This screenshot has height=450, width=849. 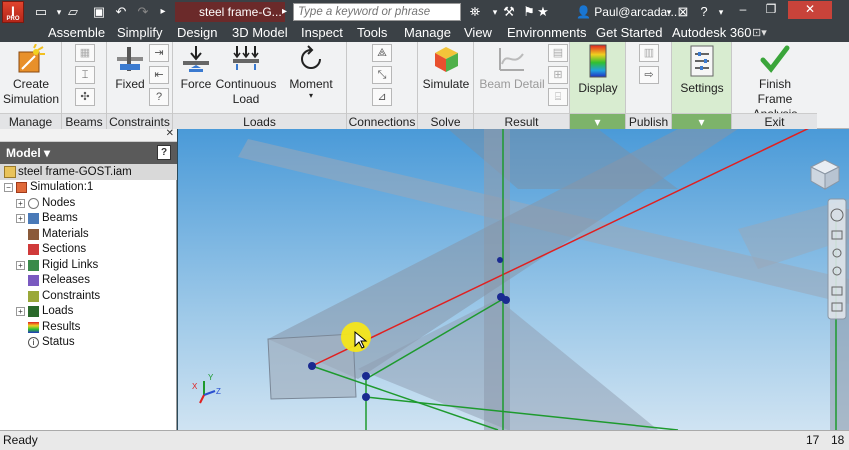 What do you see at coordinates (649, 75) in the screenshot?
I see `publish-export-icon: ⇨` at bounding box center [649, 75].